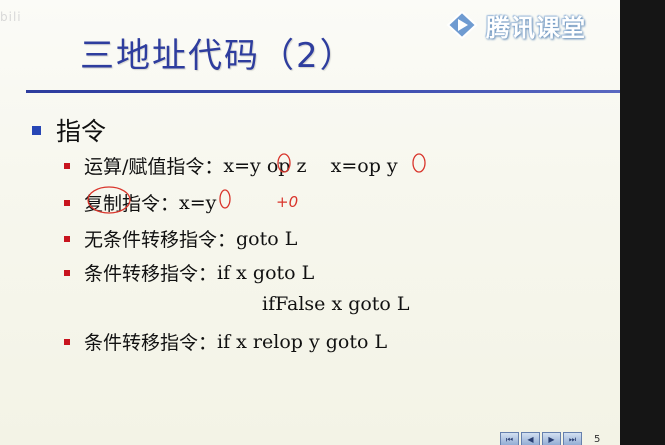 This screenshot has width=665, height=445. What do you see at coordinates (267, 238) in the screenshot?
I see `item-code: goto L` at bounding box center [267, 238].